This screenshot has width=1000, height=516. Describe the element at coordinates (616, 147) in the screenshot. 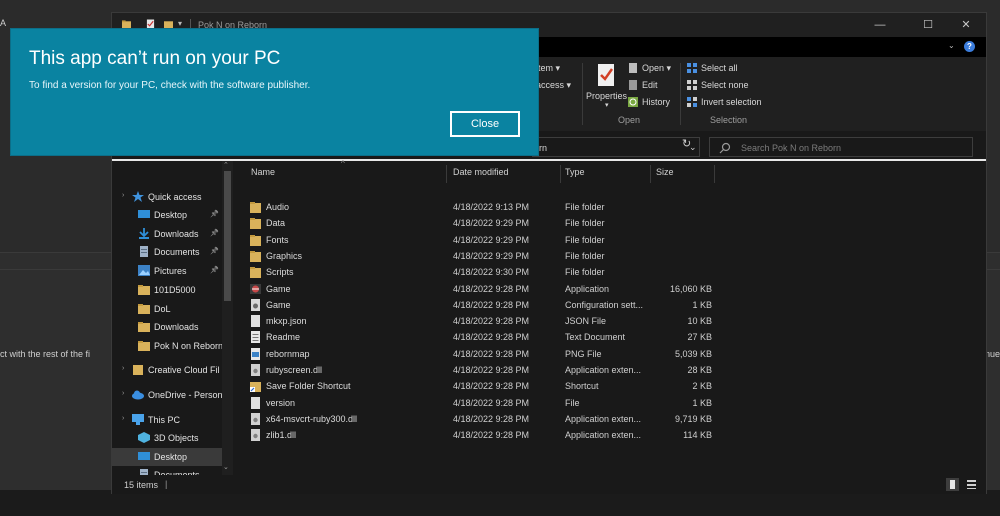

I see `address-bar: rn ⌄` at that location.